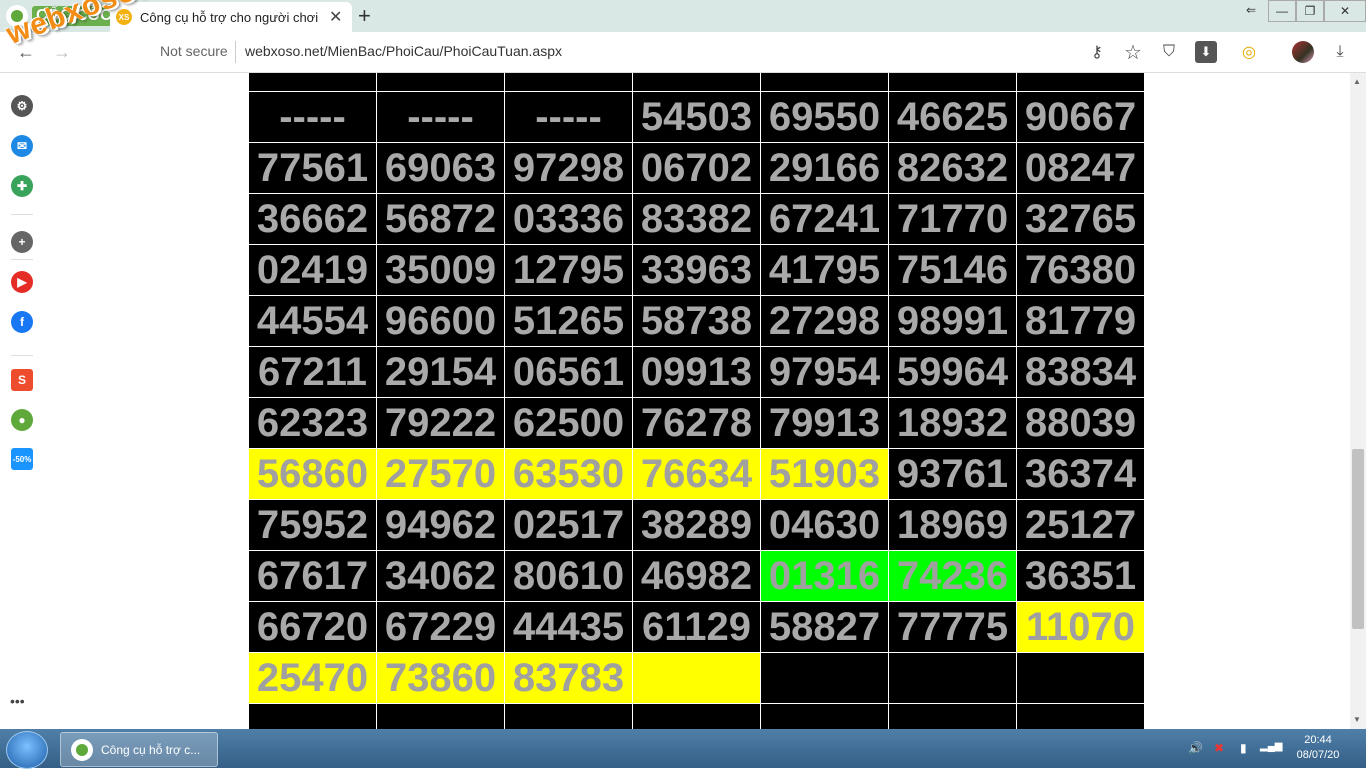 The image size is (1366, 769). Describe the element at coordinates (1357, 719) in the screenshot. I see `scroll-down-icon: ▼` at that location.